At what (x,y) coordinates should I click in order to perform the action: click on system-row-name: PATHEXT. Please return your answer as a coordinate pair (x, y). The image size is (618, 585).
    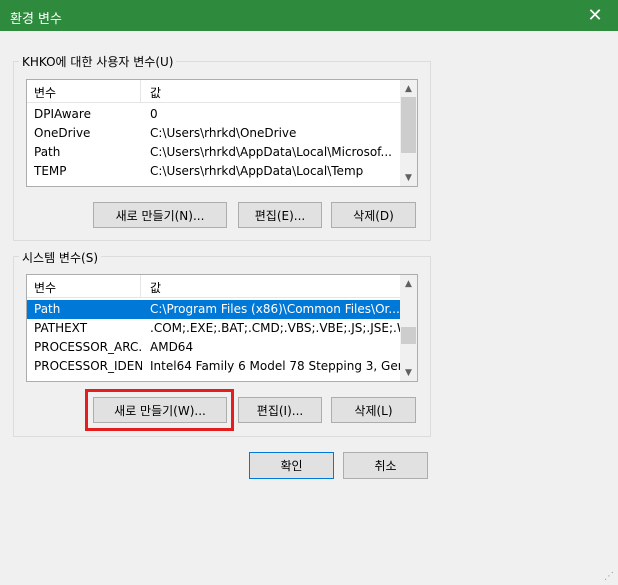
    Looking at the image, I should click on (61, 328).